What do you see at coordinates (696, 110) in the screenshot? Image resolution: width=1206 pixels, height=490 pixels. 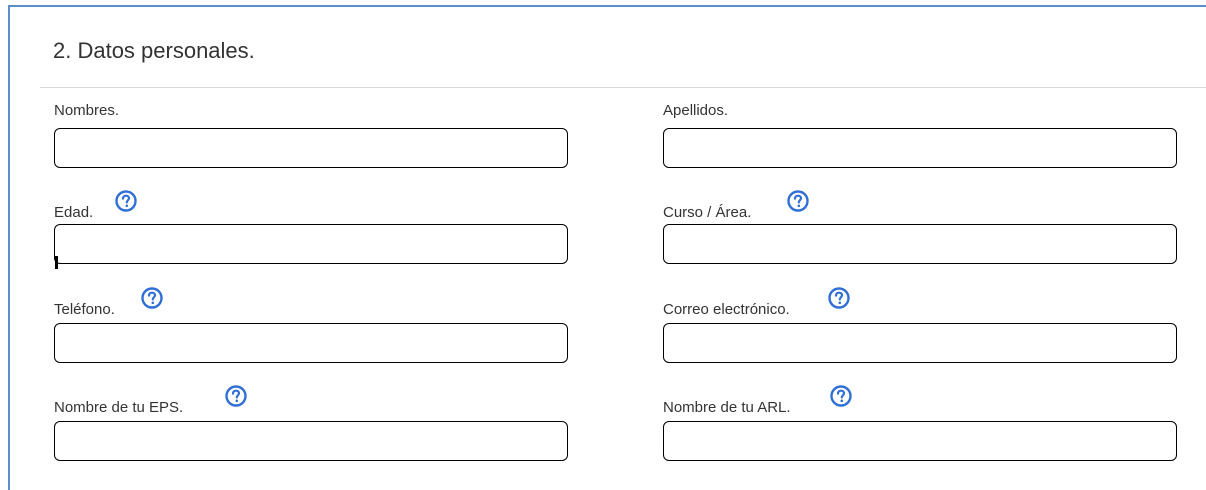 I see `apellidos-label: Apellidos.` at bounding box center [696, 110].